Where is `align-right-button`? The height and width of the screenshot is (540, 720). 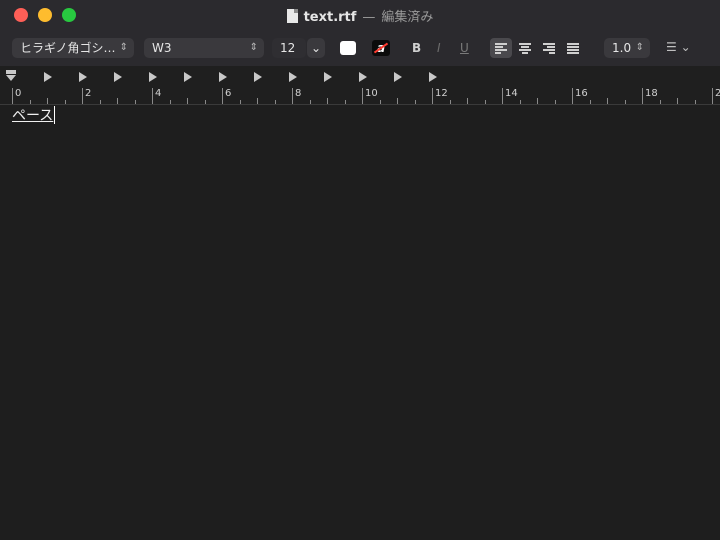
align-right-button is located at coordinates (549, 48).